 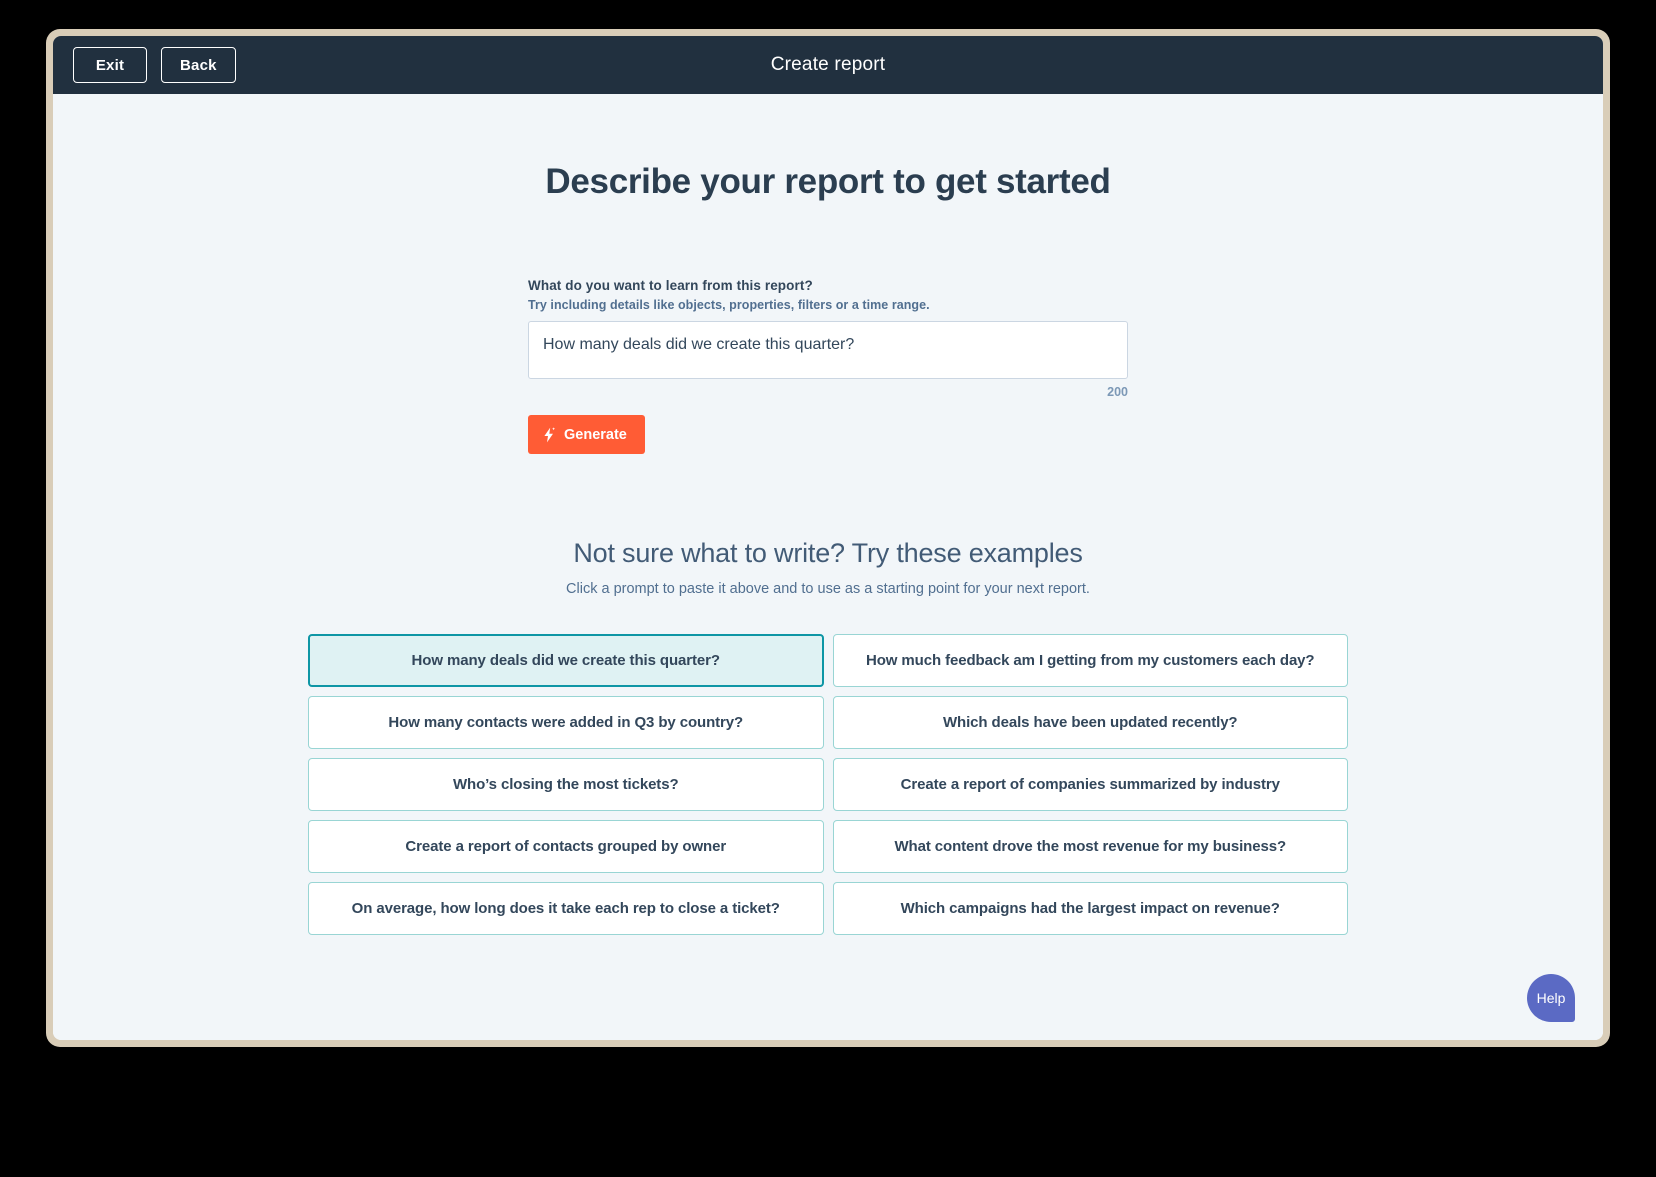 What do you see at coordinates (828, 181) in the screenshot?
I see `page-title: Describe your report to get started` at bounding box center [828, 181].